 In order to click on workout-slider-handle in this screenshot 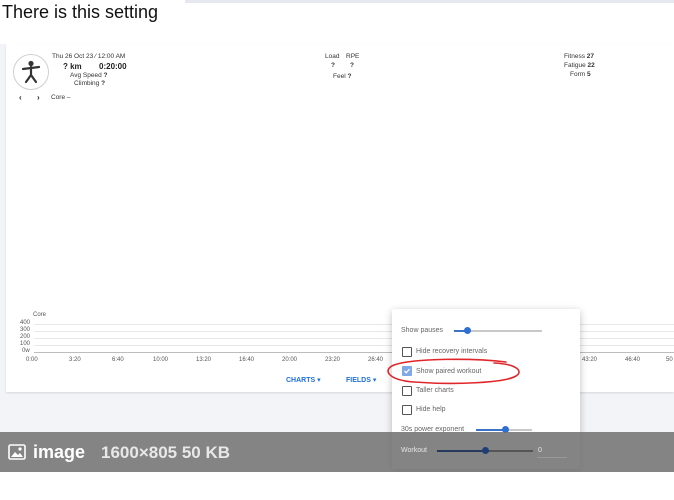, I will do `click(485, 450)`.